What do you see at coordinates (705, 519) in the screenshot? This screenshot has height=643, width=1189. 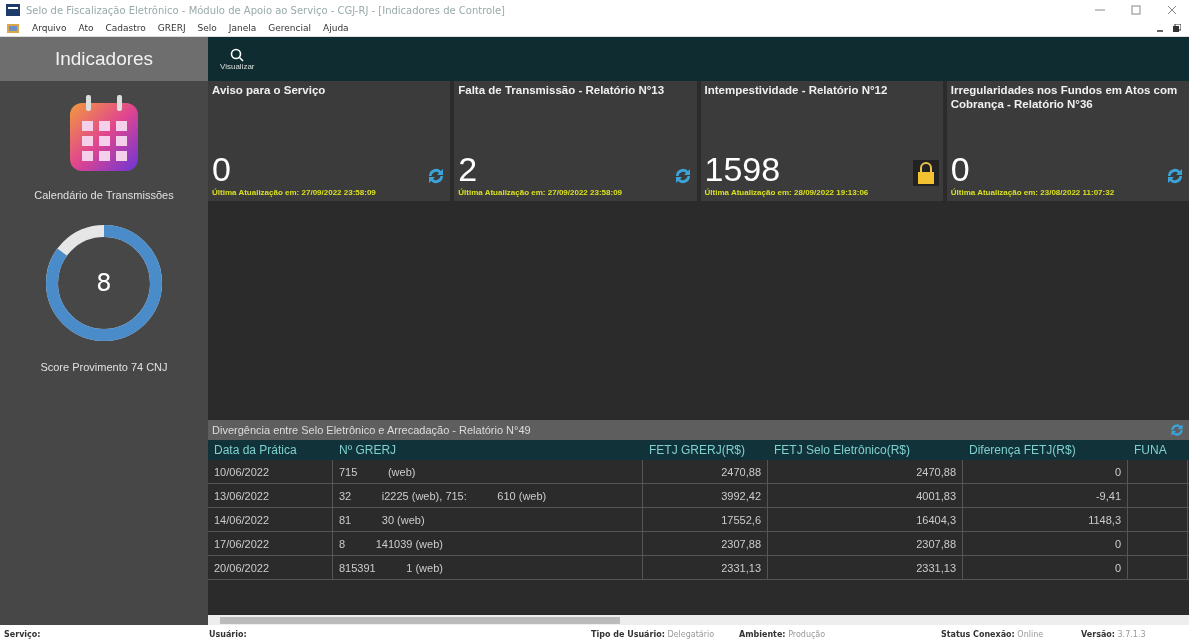 I see `table-cell: 17552,6` at bounding box center [705, 519].